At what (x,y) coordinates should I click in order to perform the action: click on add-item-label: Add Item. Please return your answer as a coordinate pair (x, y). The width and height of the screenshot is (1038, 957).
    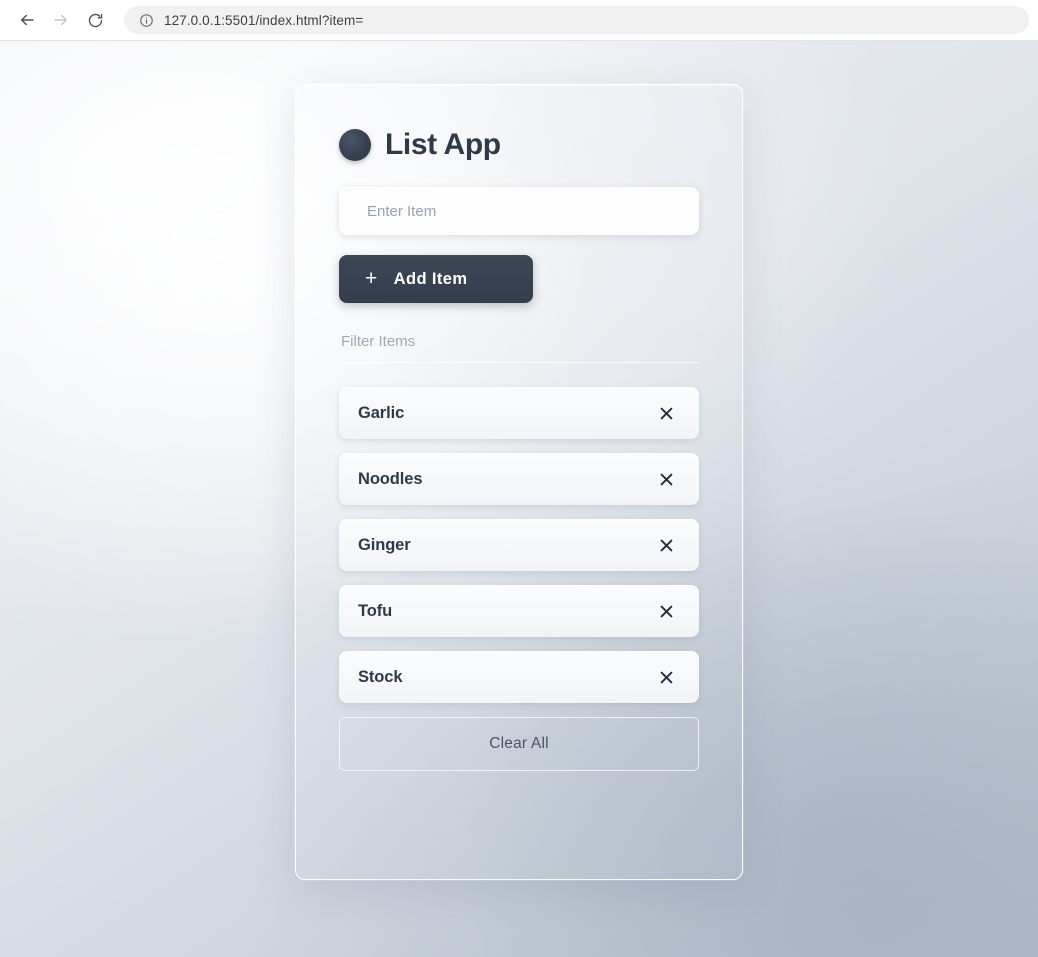
    Looking at the image, I should click on (430, 278).